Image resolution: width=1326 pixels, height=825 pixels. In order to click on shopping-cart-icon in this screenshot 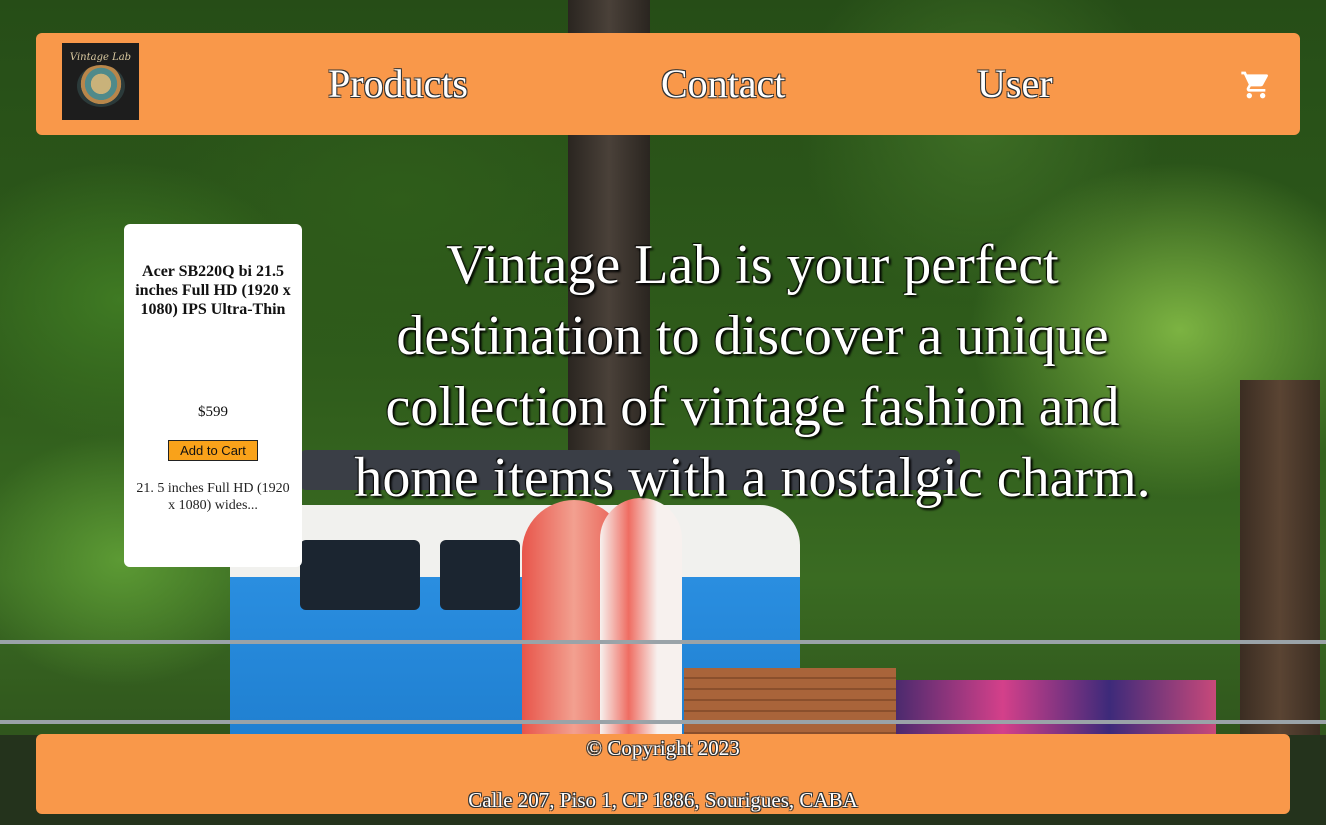, I will do `click(1256, 85)`.